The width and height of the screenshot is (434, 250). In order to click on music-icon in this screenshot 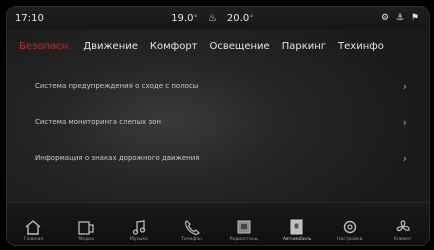, I will do `click(139, 227)`.